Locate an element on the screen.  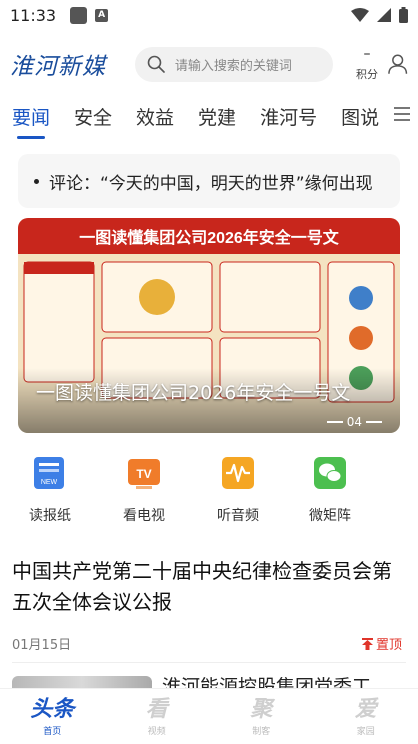
nav-home: 爱 家园 is located at coordinates (366, 716).